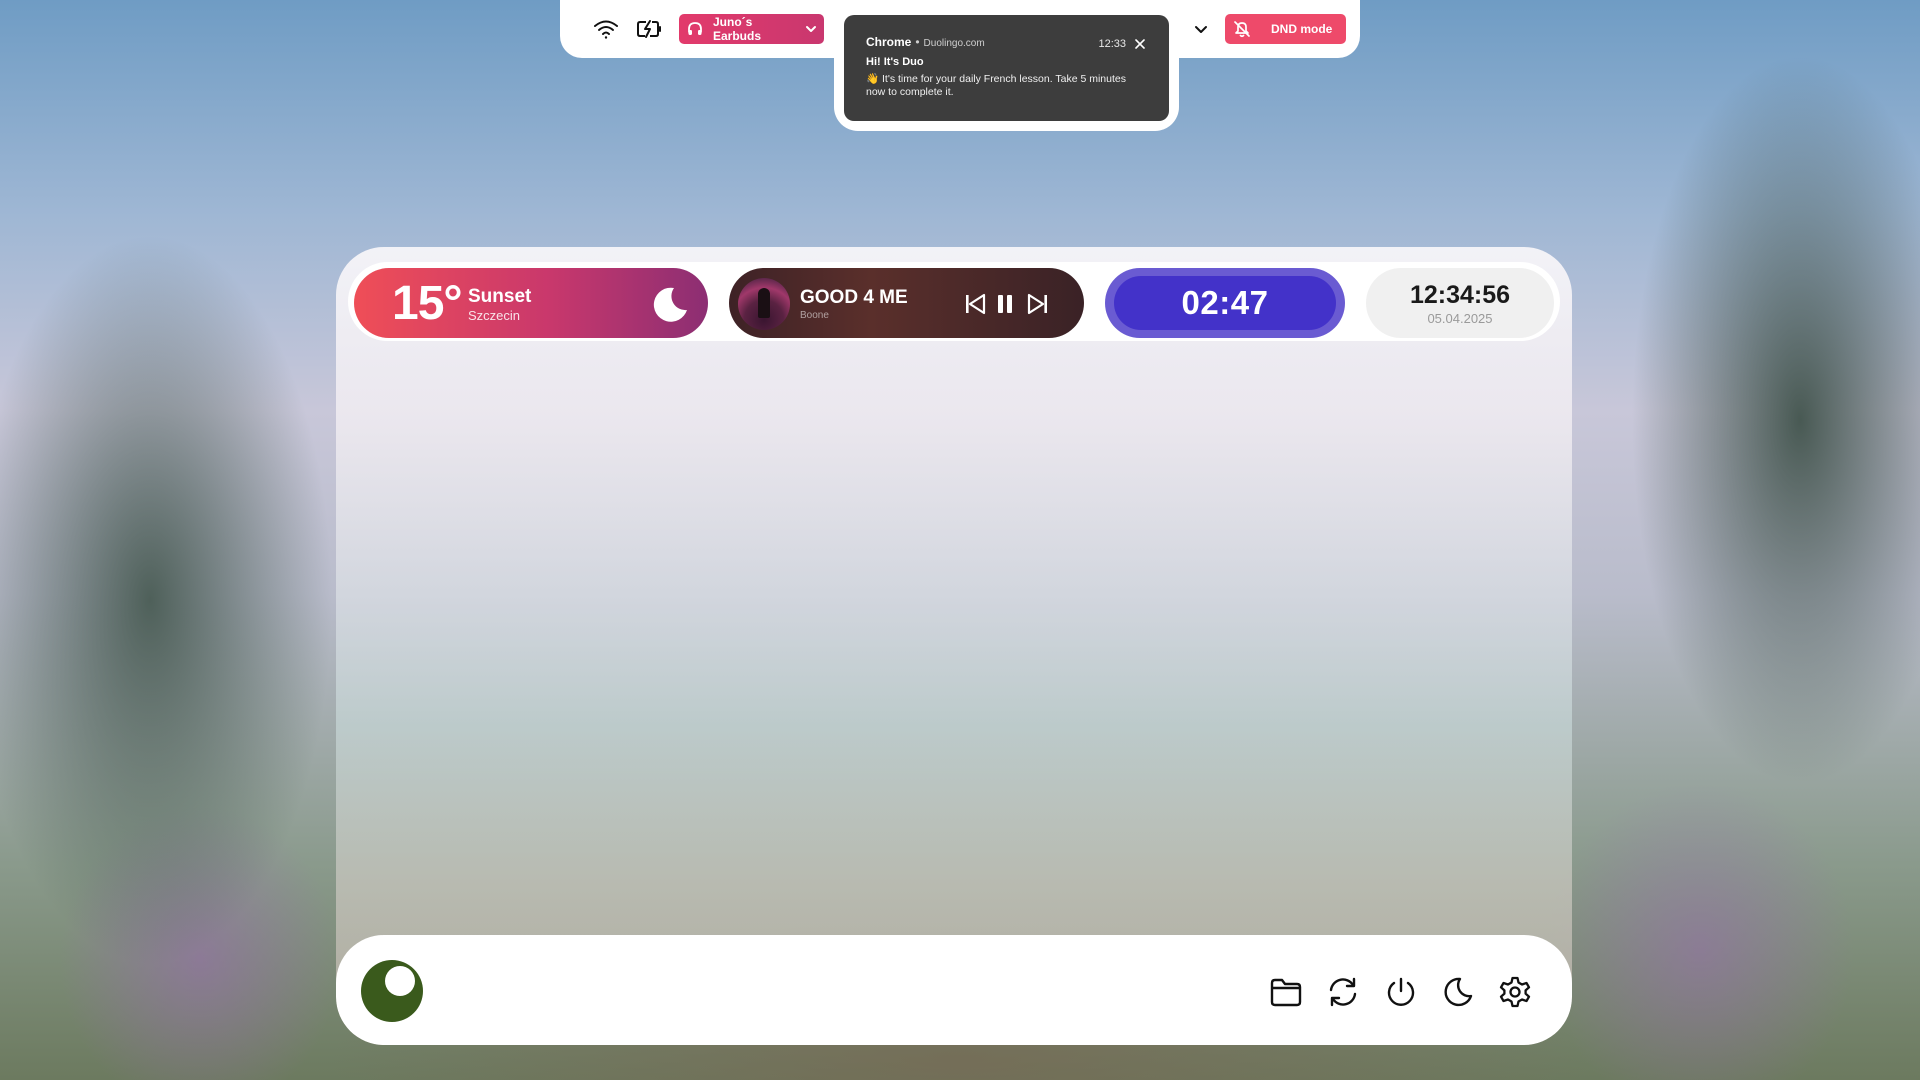 The height and width of the screenshot is (1080, 1920). What do you see at coordinates (1005, 304) in the screenshot?
I see `pause-icon` at bounding box center [1005, 304].